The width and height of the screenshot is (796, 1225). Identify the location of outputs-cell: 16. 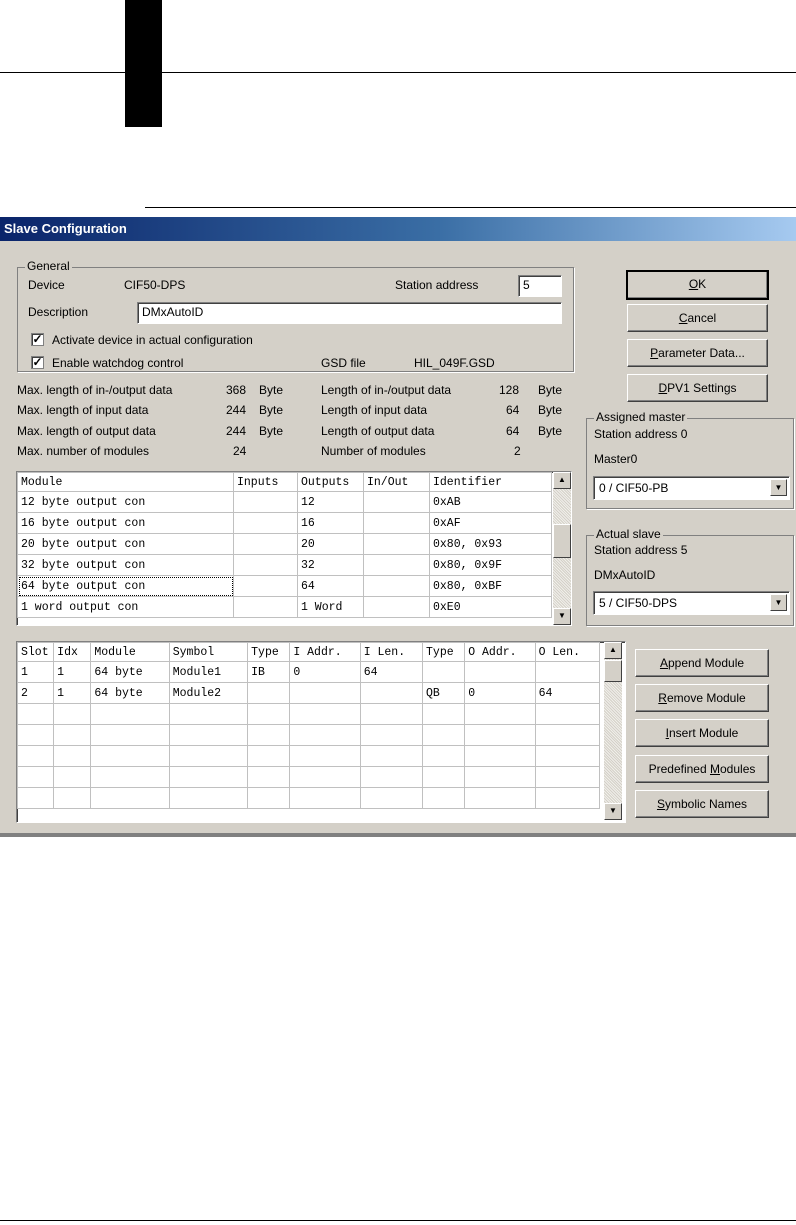
(330, 523).